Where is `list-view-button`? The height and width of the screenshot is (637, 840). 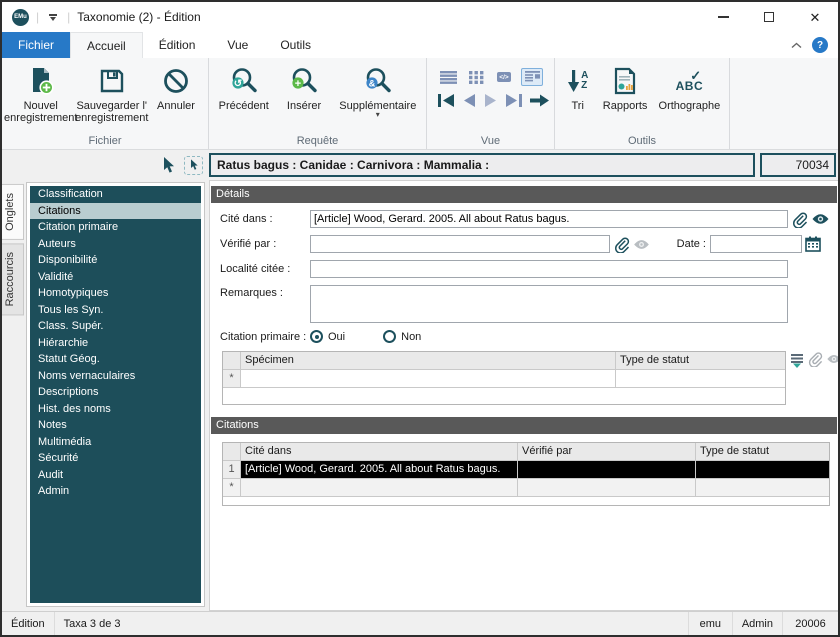 list-view-button is located at coordinates (448, 77).